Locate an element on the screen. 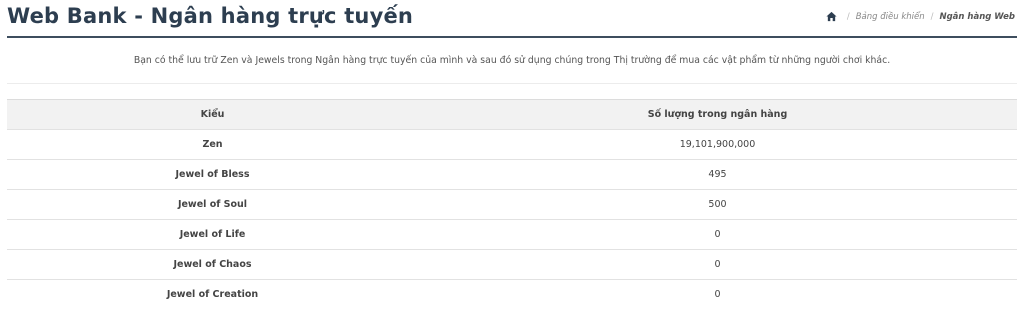 This screenshot has height=313, width=1024. table-row: Jewel of Bless 495 is located at coordinates (512, 174).